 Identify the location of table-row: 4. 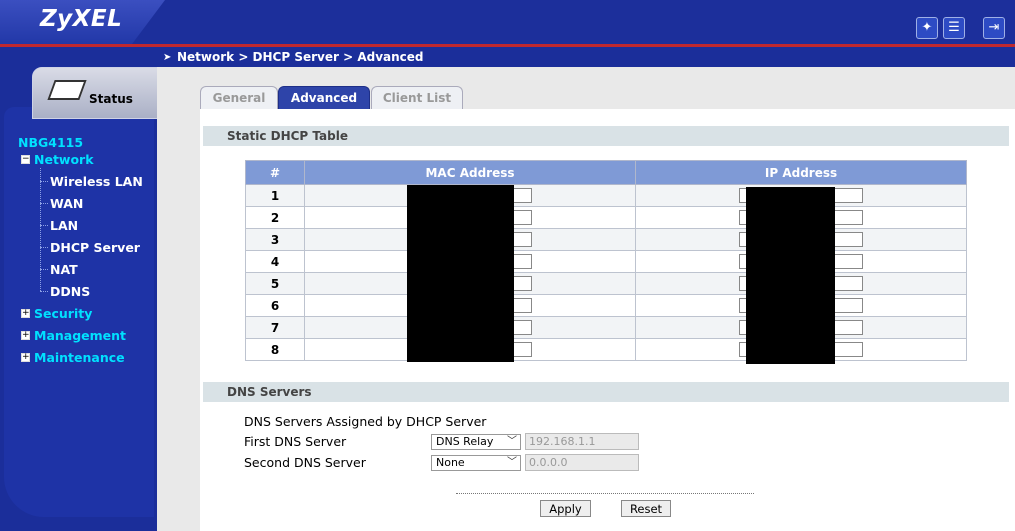
(606, 261).